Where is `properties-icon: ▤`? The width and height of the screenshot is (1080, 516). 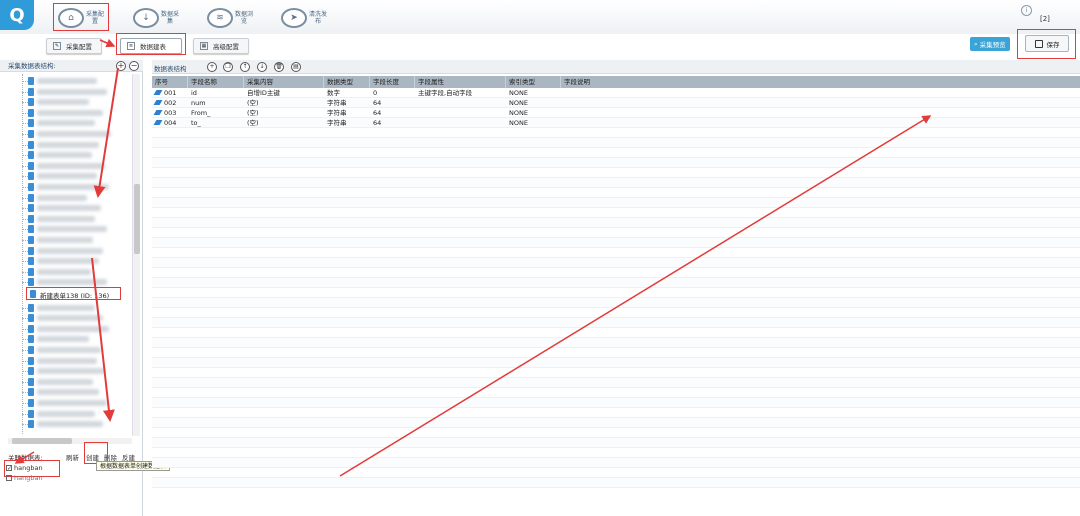
properties-icon: ▤ is located at coordinates (296, 67).